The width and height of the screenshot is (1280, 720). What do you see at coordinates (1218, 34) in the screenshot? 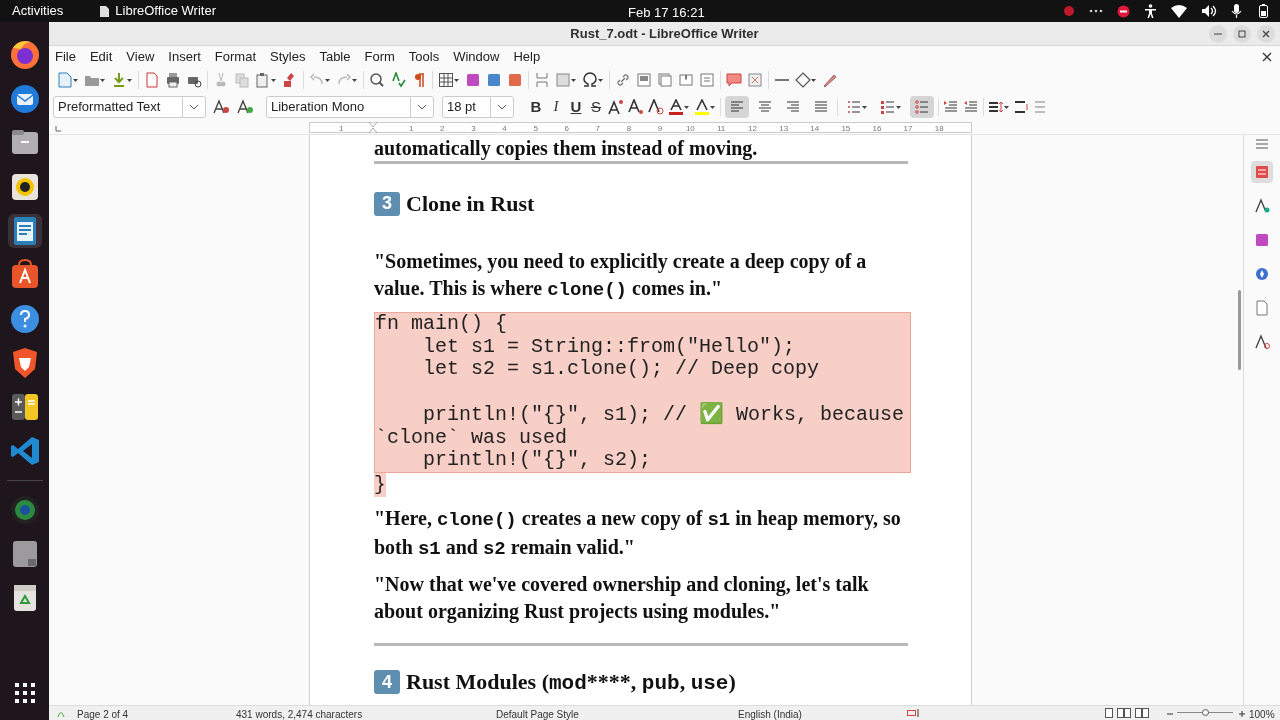
I see `minimize-icon` at bounding box center [1218, 34].